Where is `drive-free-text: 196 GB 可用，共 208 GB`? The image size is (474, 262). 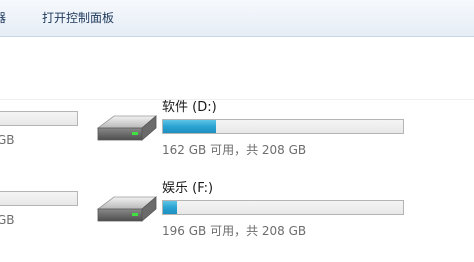
drive-free-text: 196 GB 可用，共 208 GB is located at coordinates (234, 231).